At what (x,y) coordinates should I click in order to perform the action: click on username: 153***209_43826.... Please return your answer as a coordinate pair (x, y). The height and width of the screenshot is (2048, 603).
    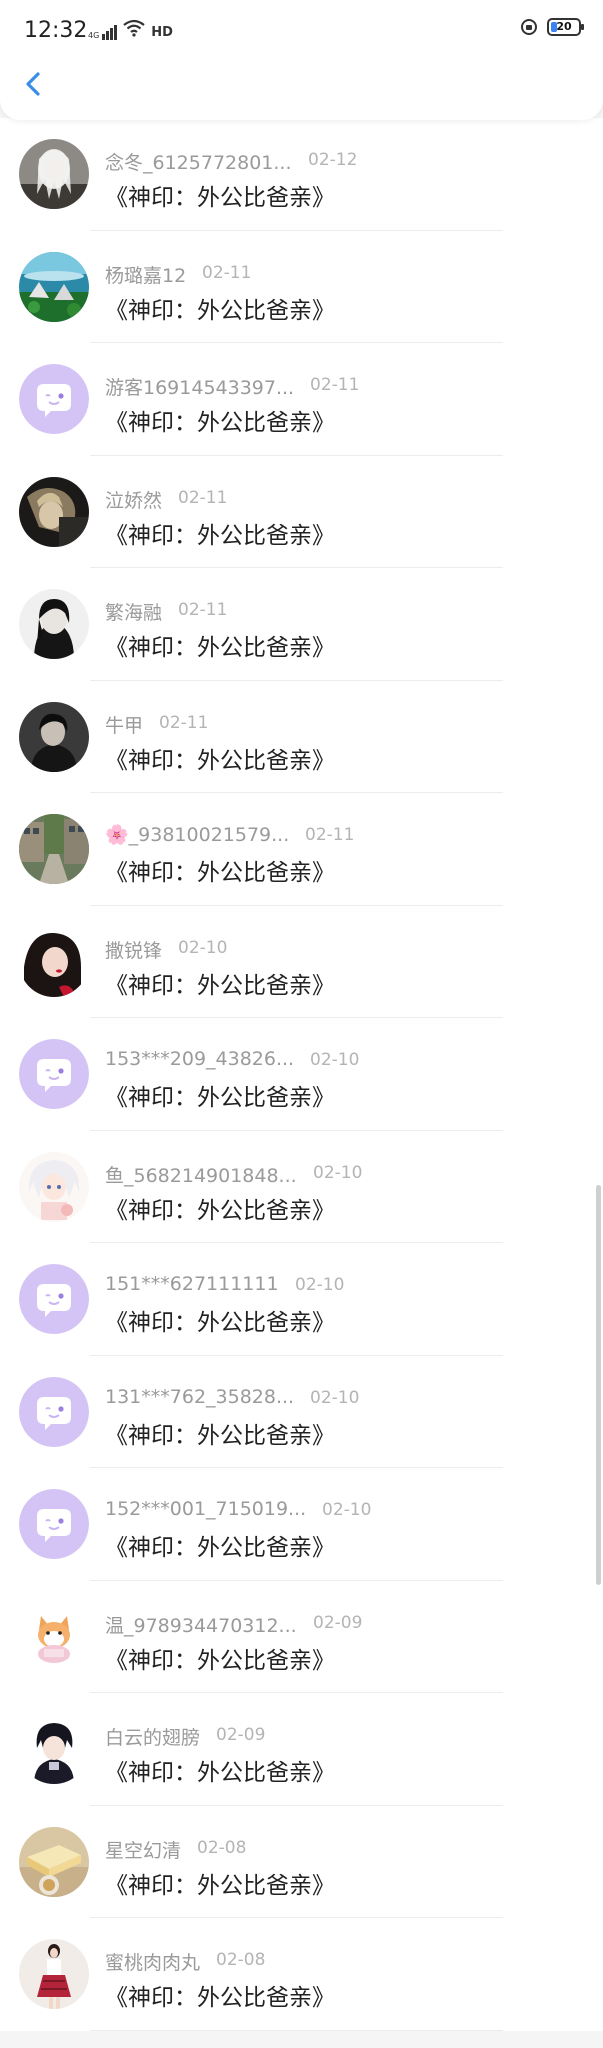
    Looking at the image, I should click on (199, 1059).